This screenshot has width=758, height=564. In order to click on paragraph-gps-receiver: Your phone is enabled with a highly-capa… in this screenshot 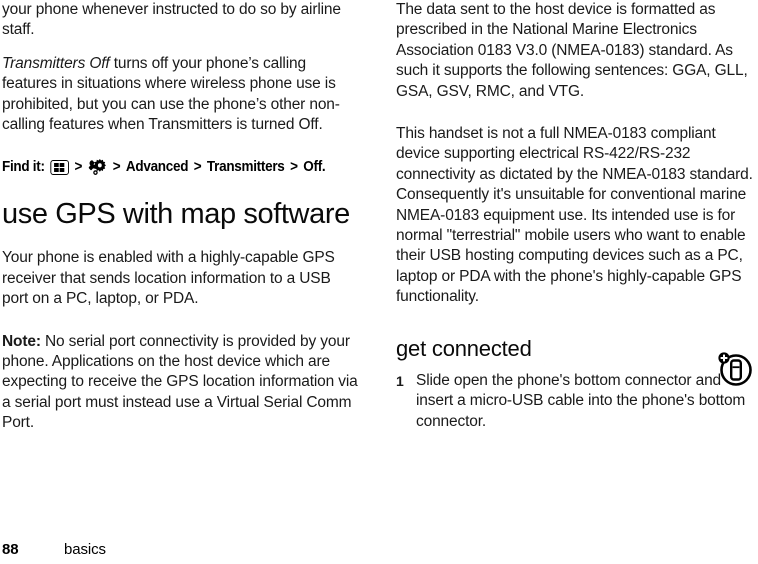, I will do `click(168, 278)`.